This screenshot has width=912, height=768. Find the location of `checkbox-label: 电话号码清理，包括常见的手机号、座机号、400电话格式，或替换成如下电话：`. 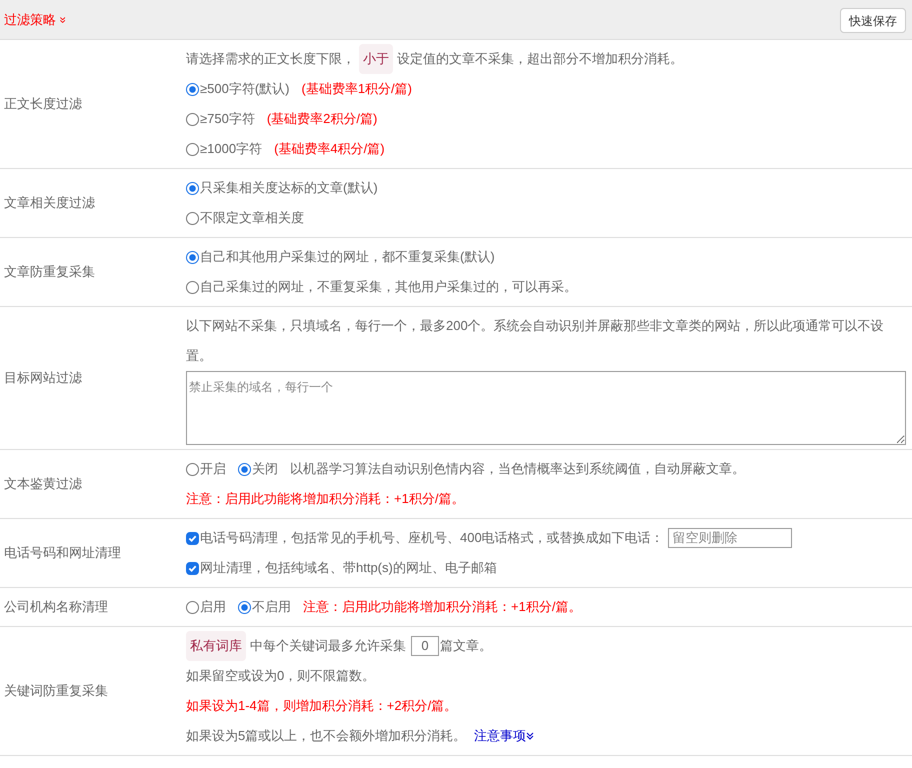

checkbox-label: 电话号码清理，包括常见的手机号、座机号、400电话格式，或替换成如下电话： is located at coordinates (432, 538).